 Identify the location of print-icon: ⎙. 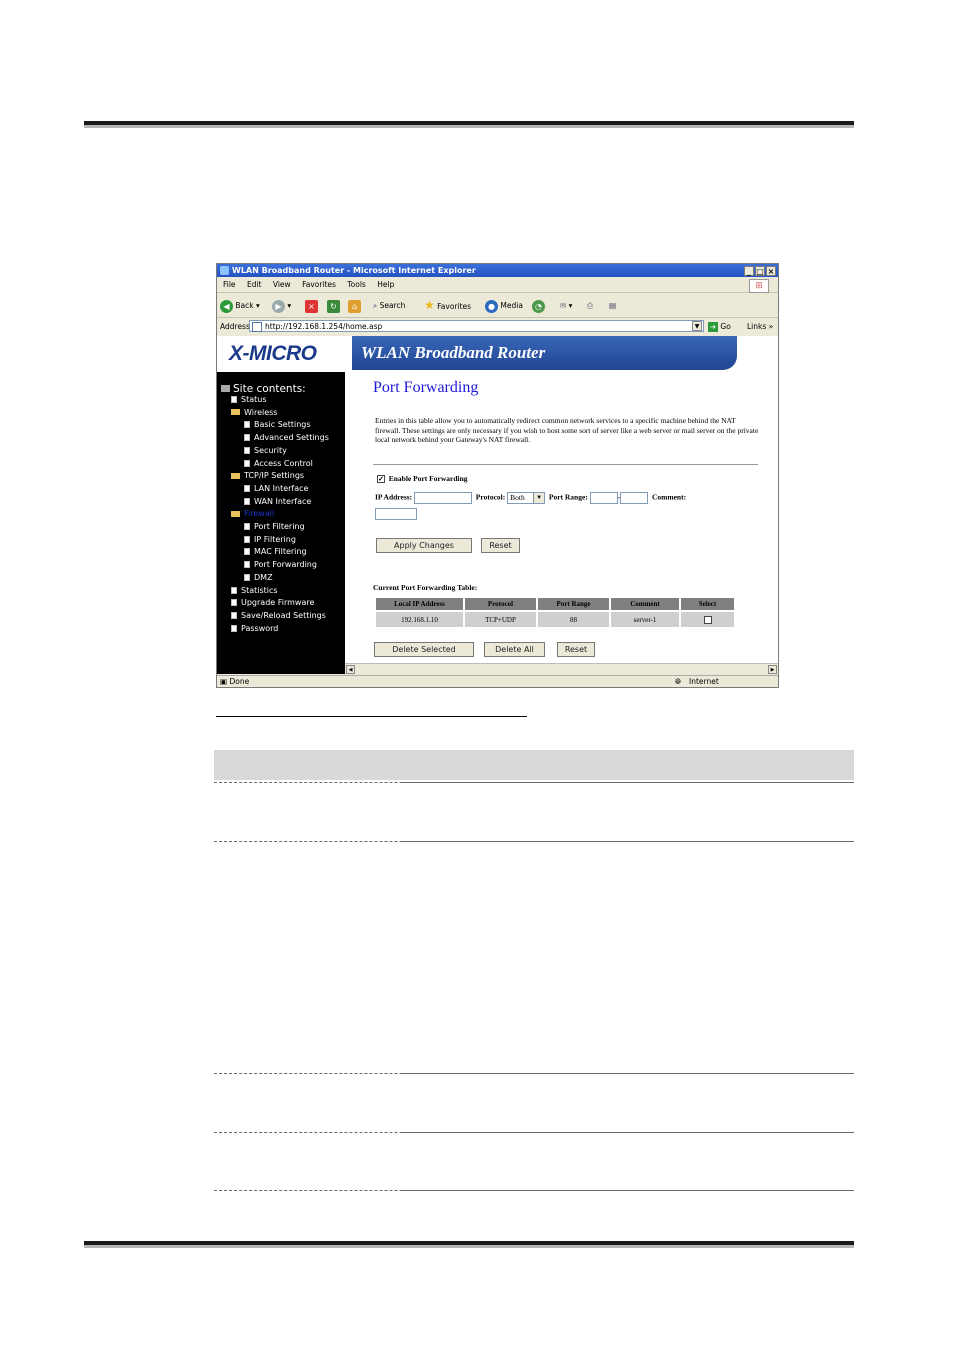
(590, 305).